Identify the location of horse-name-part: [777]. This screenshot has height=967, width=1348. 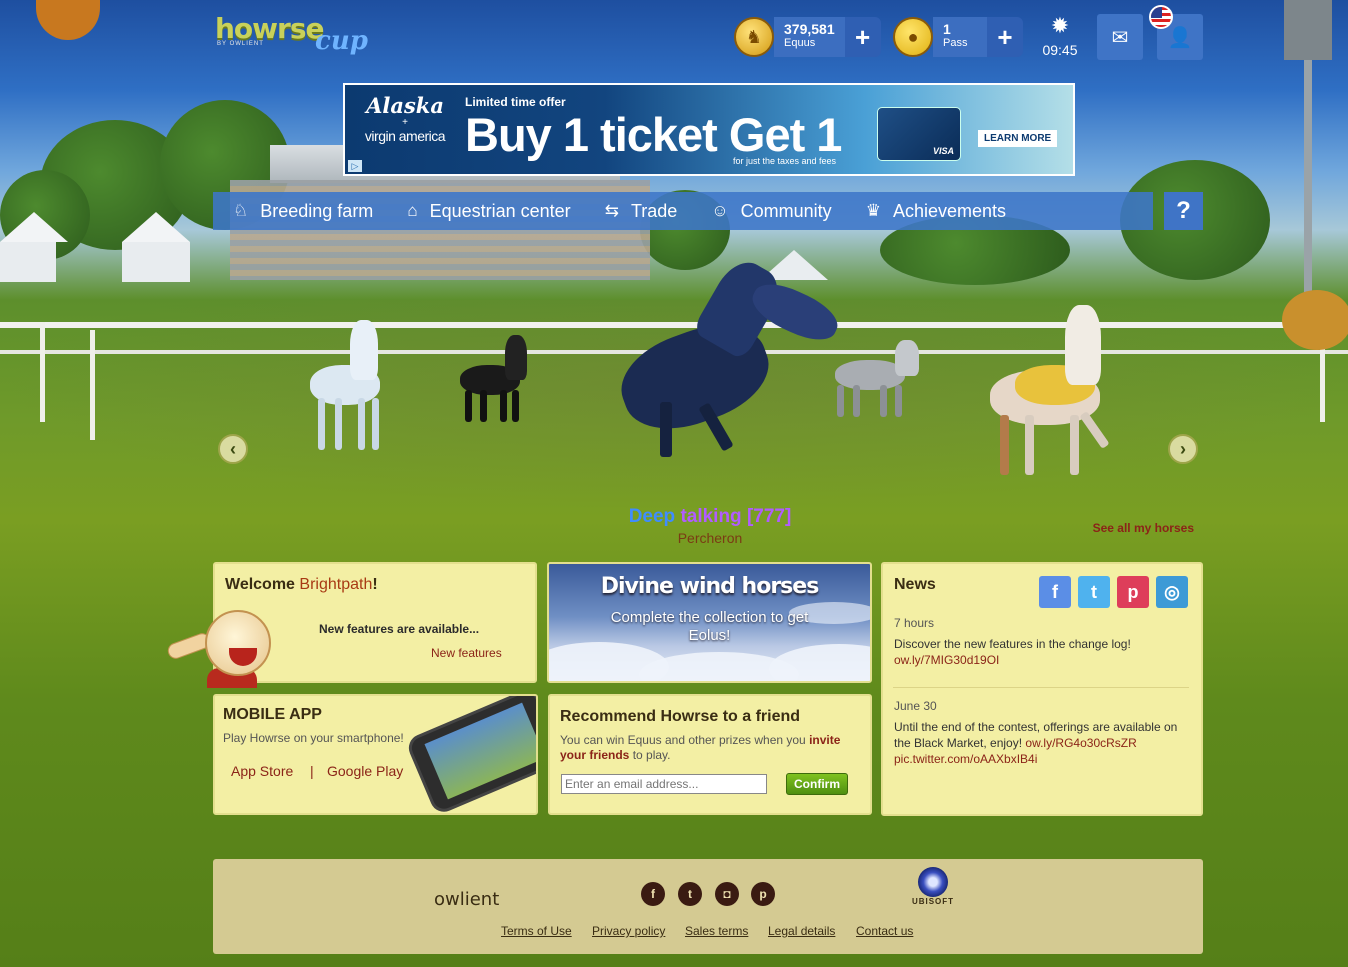
(769, 516).